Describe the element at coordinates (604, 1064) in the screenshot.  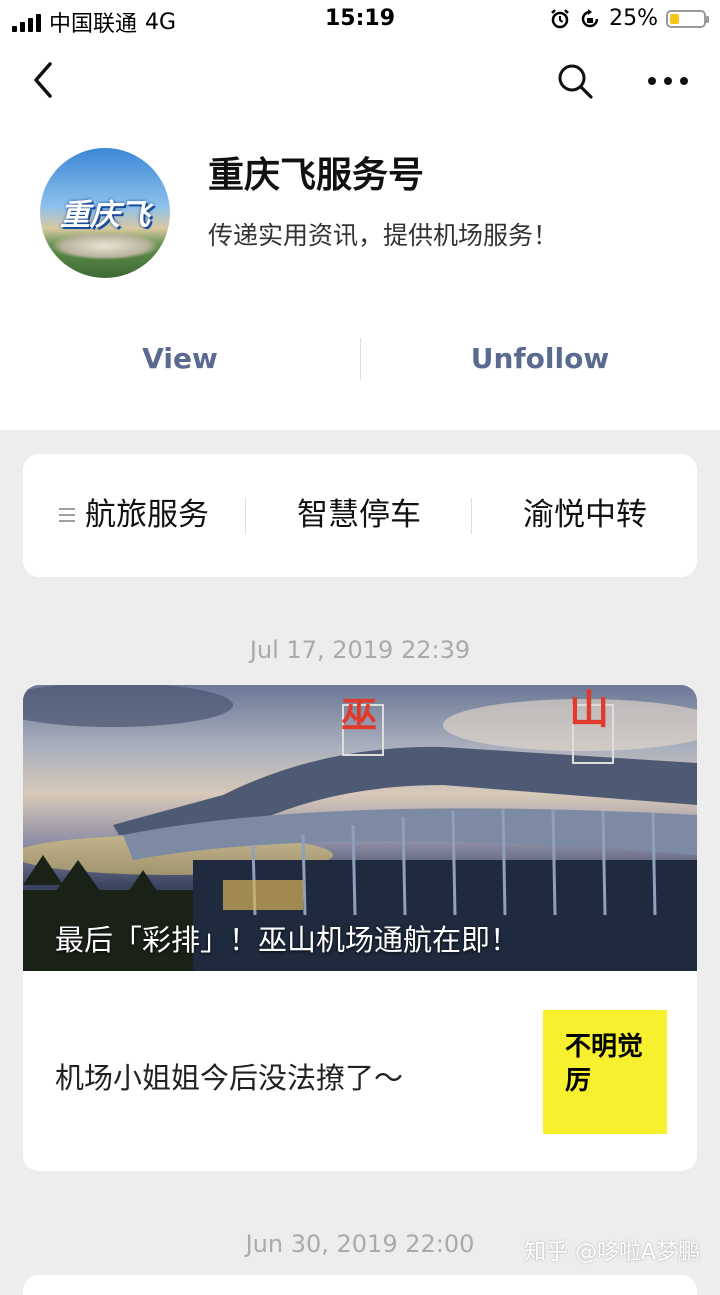
I see `thumbnail-text: 不明觉厉` at that location.